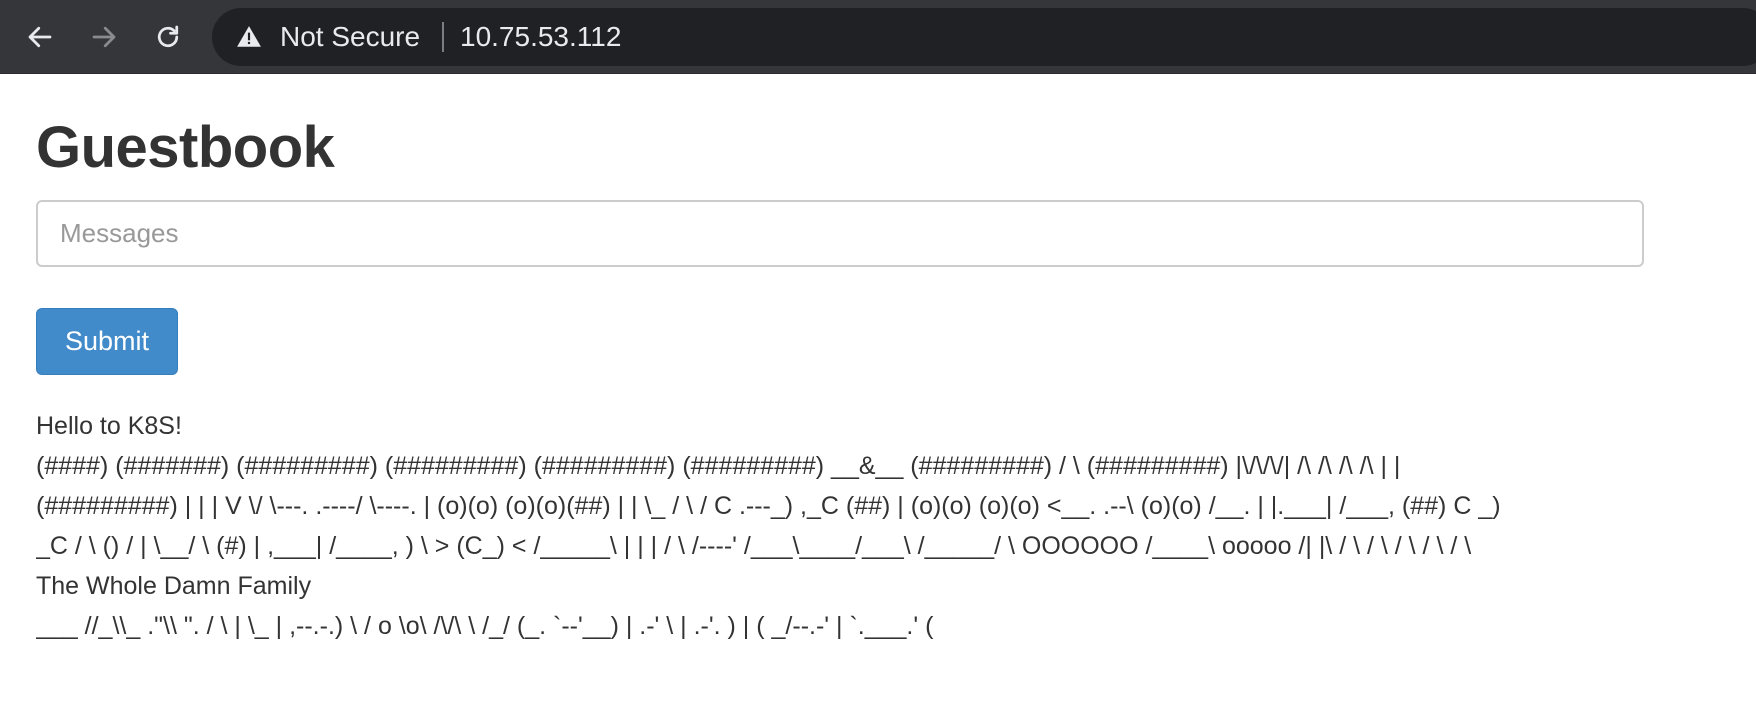 The height and width of the screenshot is (710, 1756). Describe the element at coordinates (840, 233) in the screenshot. I see `messages-input` at that location.